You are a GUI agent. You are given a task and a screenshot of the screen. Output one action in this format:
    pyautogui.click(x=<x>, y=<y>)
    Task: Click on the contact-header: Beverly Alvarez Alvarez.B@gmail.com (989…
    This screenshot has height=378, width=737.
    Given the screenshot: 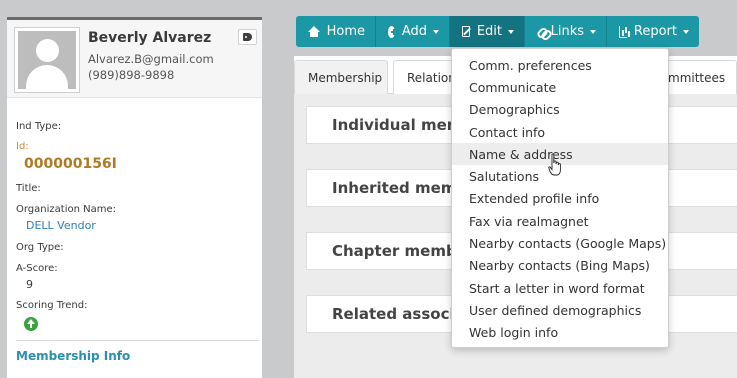 What is the action you would take?
    pyautogui.click(x=134, y=59)
    